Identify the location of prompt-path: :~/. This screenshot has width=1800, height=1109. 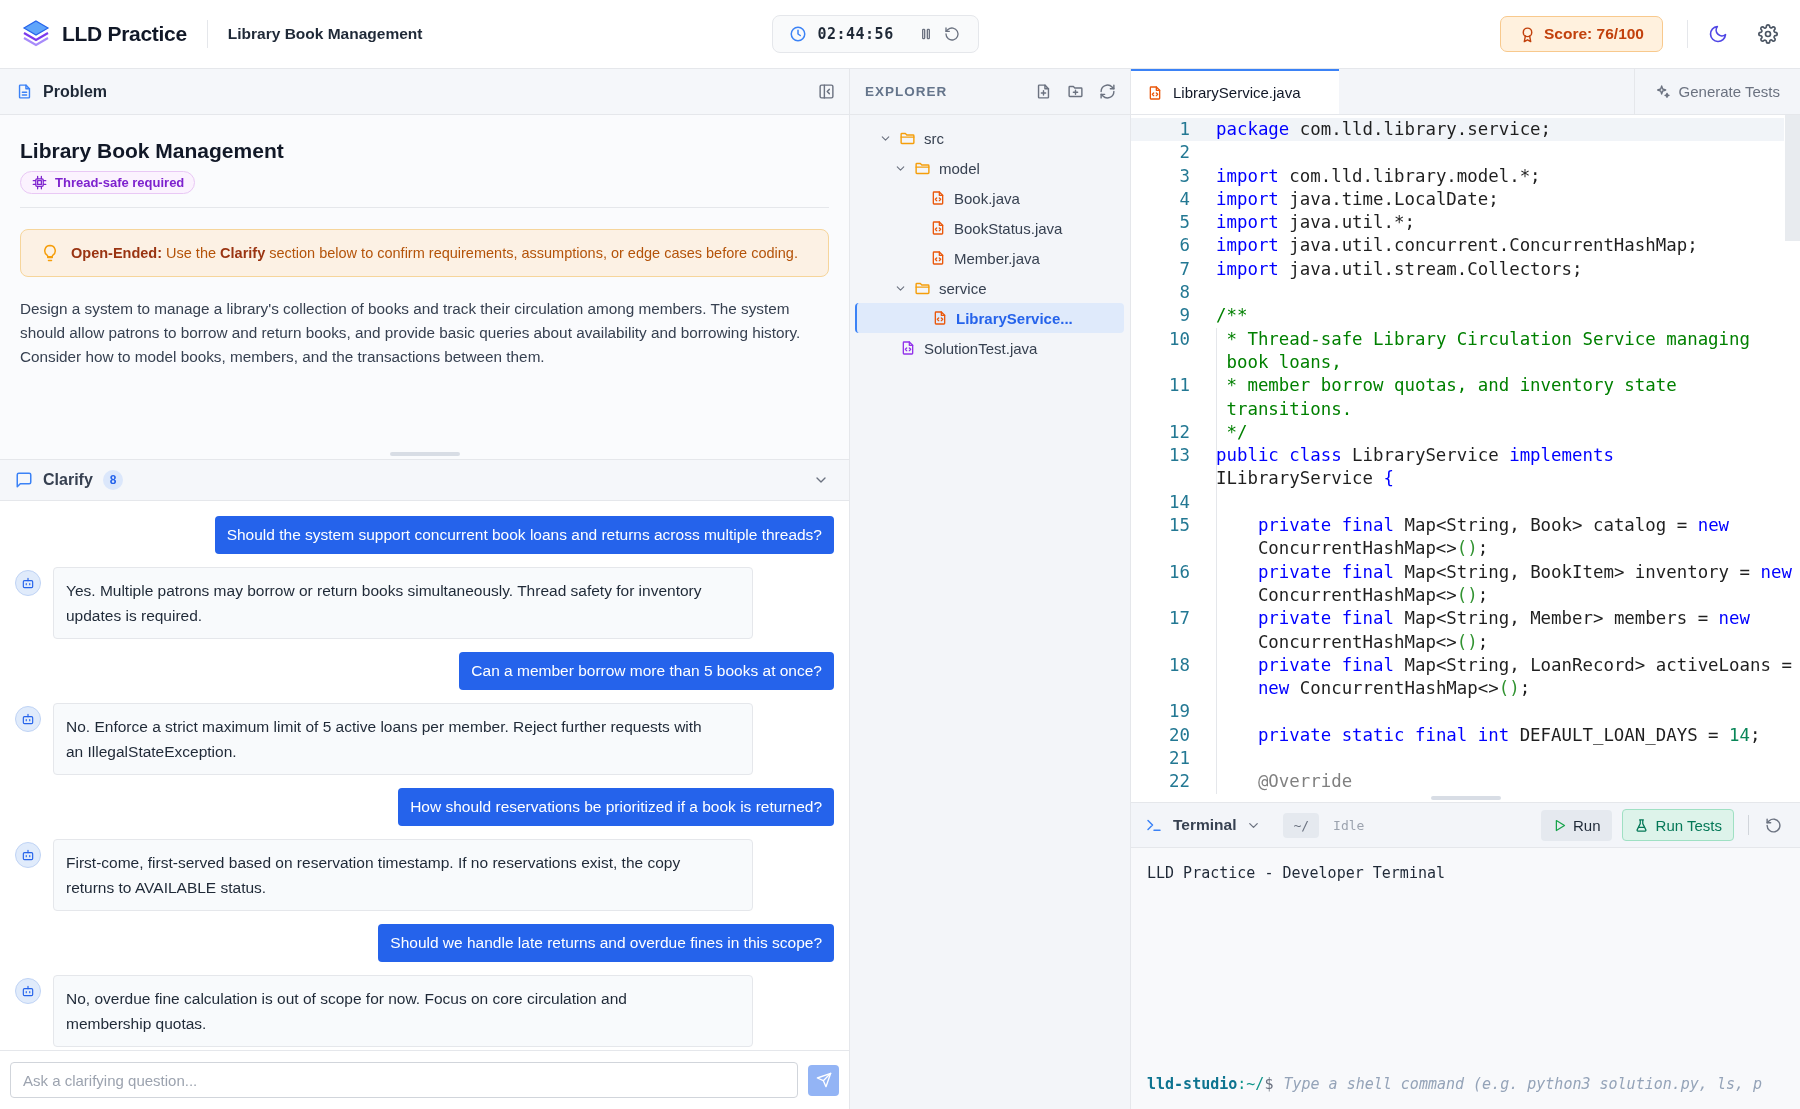
(1251, 1084).